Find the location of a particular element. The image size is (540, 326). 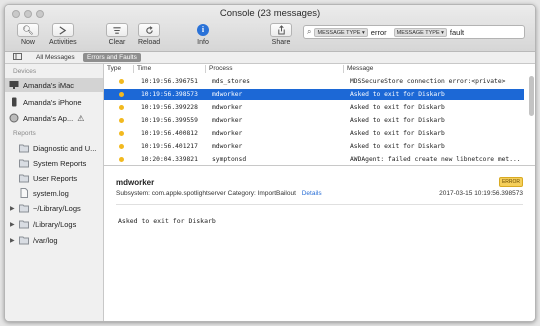

divider is located at coordinates (319, 204).